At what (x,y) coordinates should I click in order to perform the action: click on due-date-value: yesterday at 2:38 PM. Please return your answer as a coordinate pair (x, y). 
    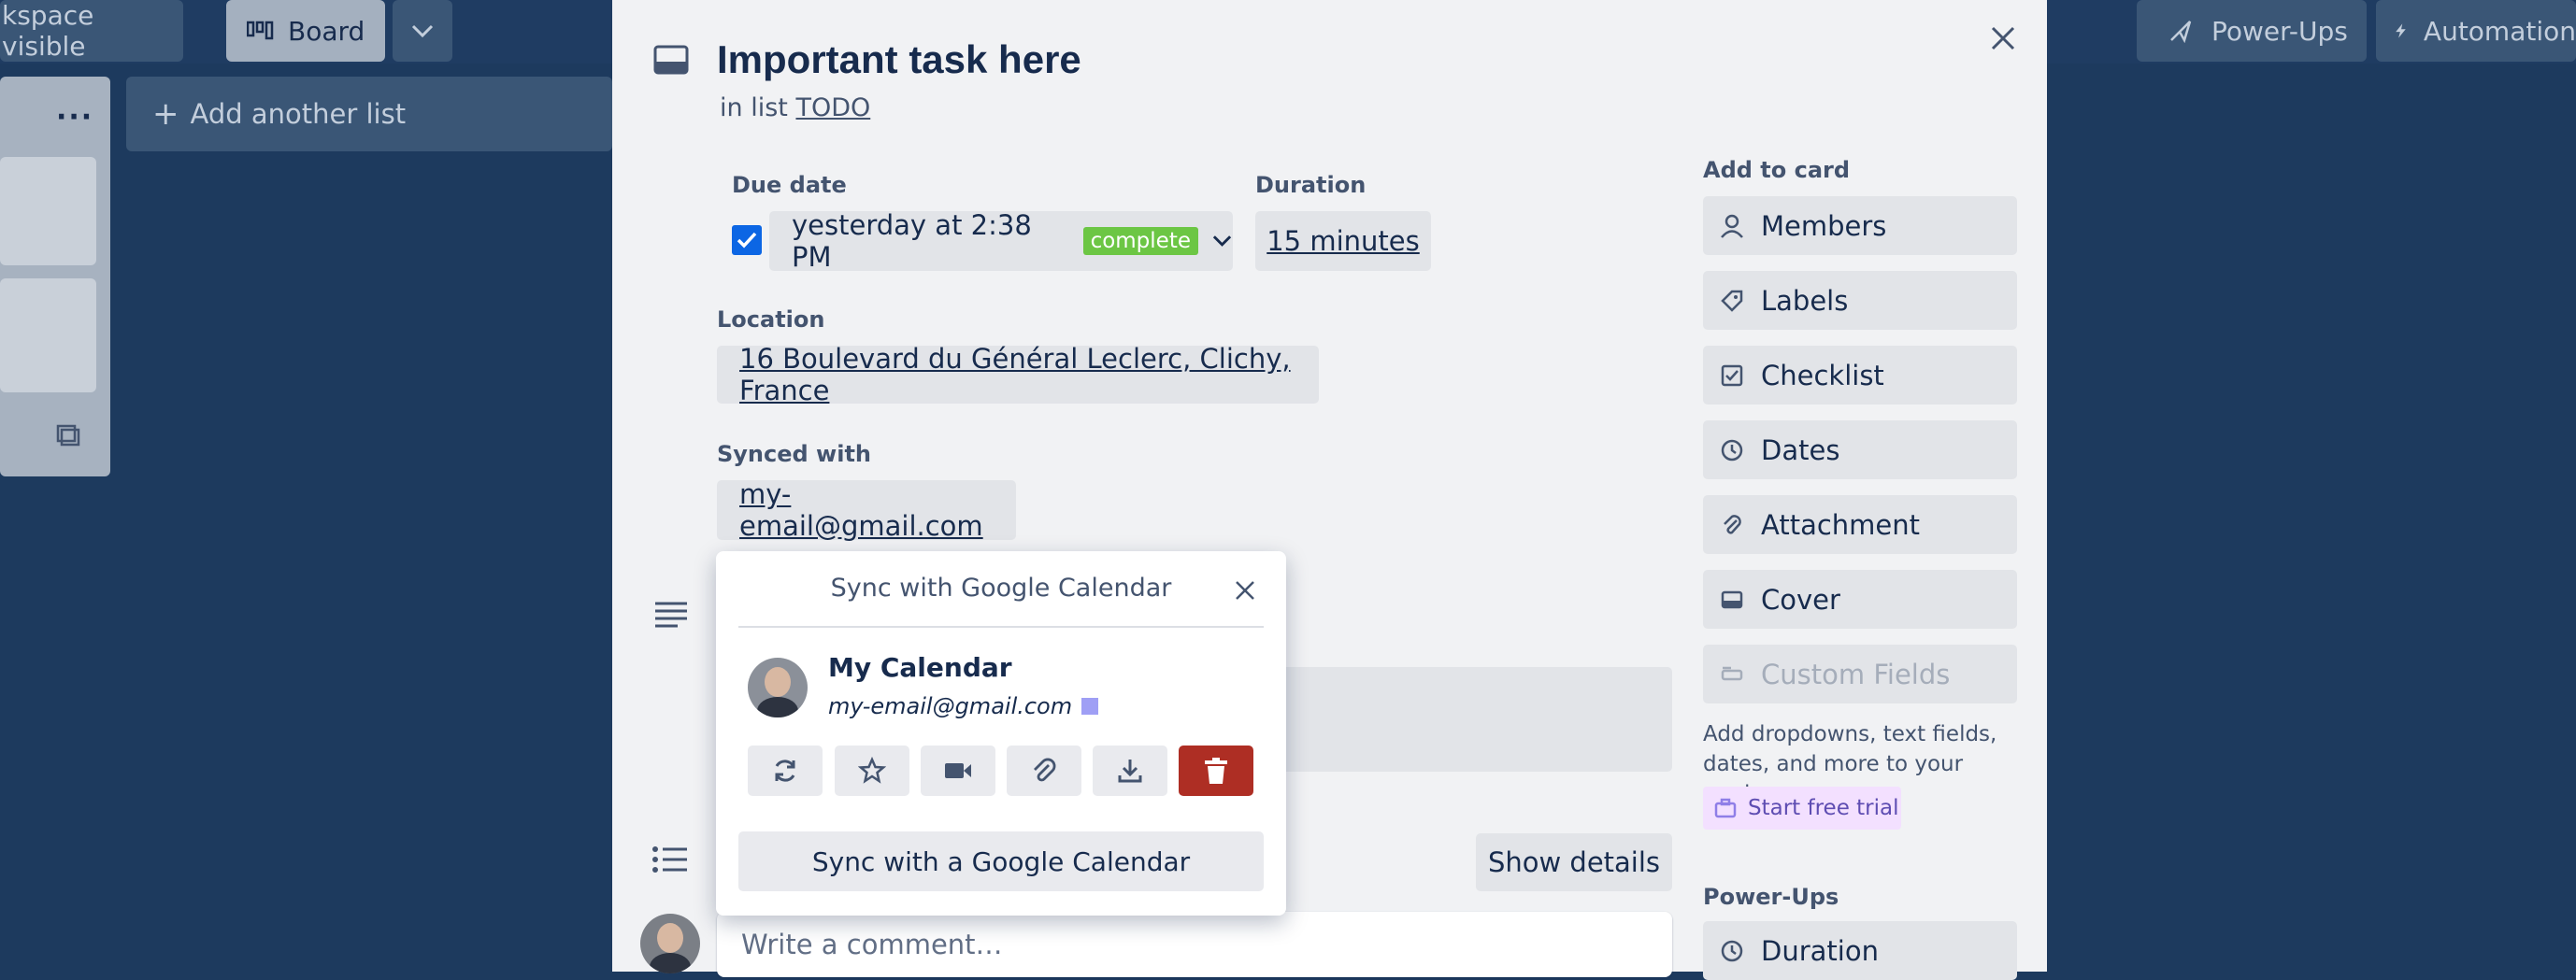
    Looking at the image, I should click on (912, 241).